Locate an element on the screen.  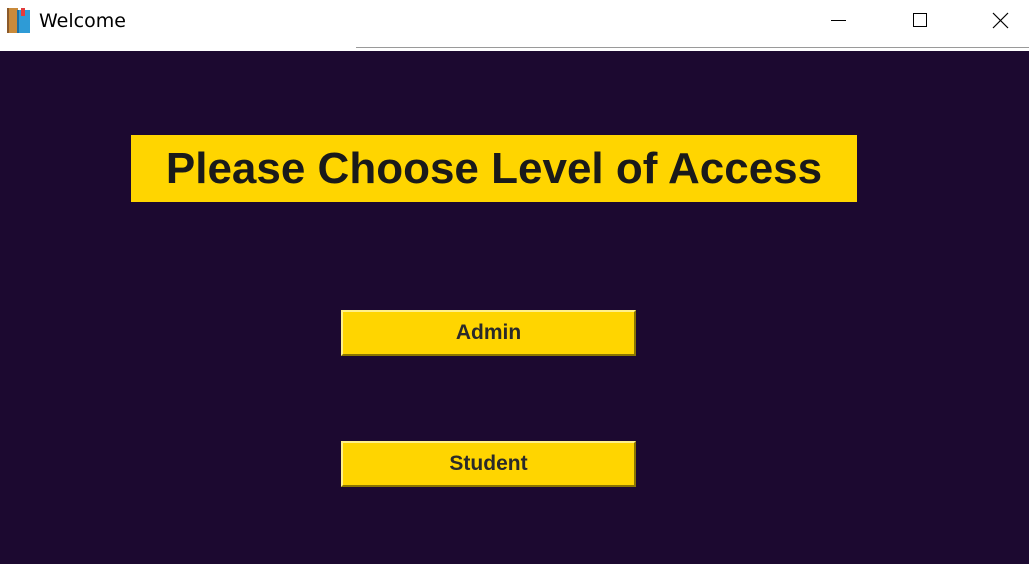
close-button is located at coordinates (1000, 21).